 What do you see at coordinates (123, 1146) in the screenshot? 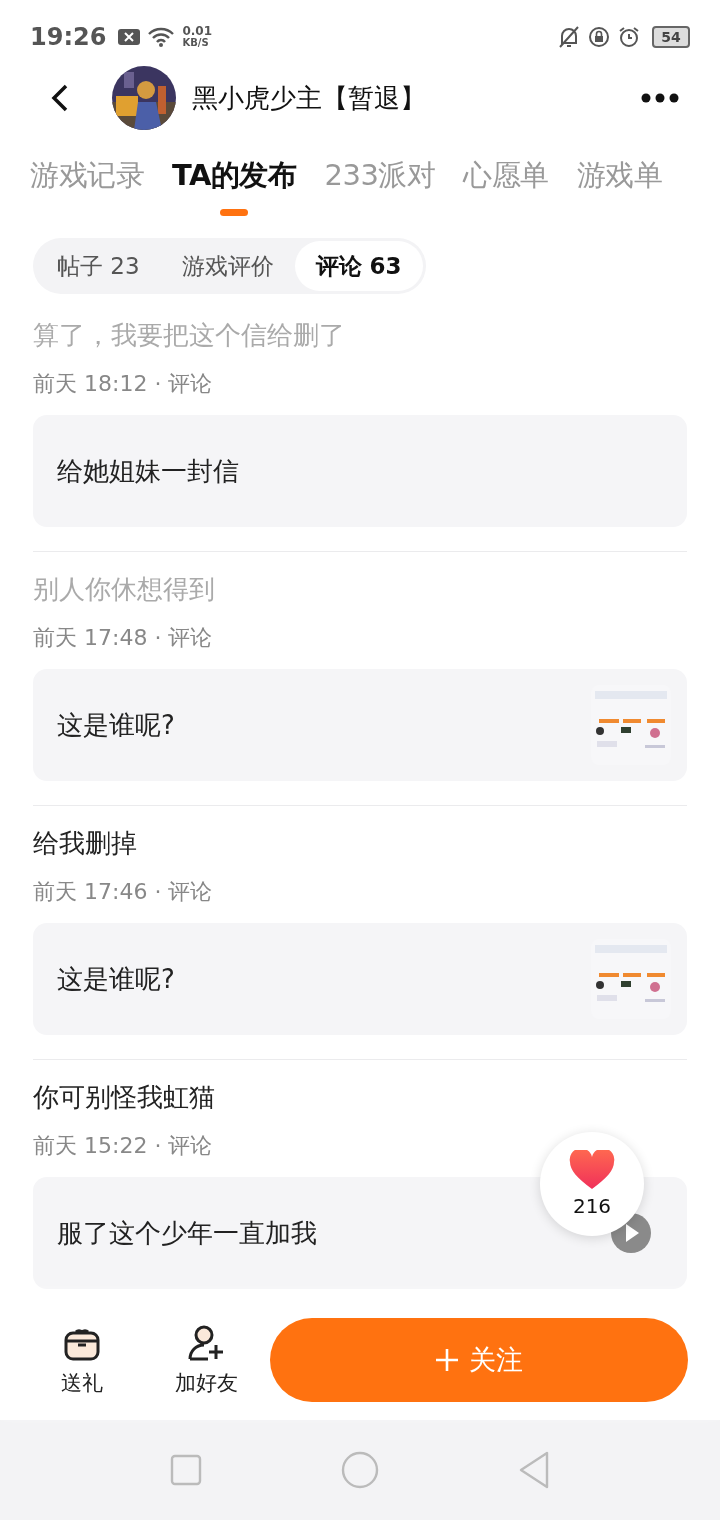
I see `comment-meta: 前天 15:22 · 评论` at bounding box center [123, 1146].